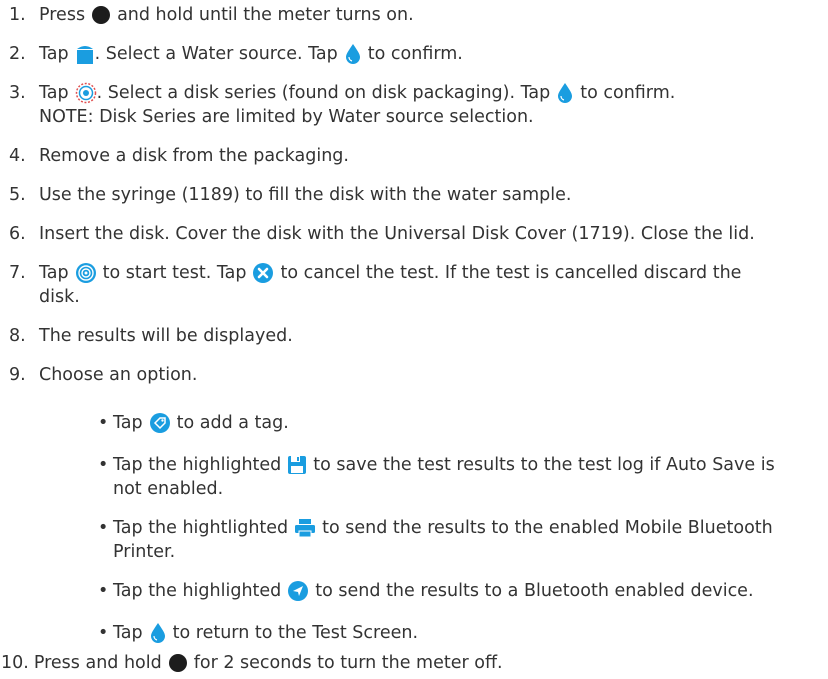 Image resolution: width=828 pixels, height=679 pixels. What do you see at coordinates (17, 273) in the screenshot?
I see `step-number: 7.` at bounding box center [17, 273].